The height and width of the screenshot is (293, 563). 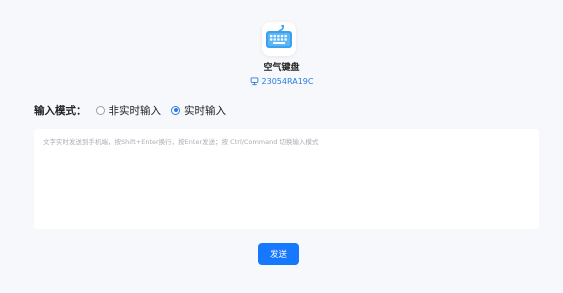 What do you see at coordinates (281, 68) in the screenshot?
I see `app-name: 空气键盘` at bounding box center [281, 68].